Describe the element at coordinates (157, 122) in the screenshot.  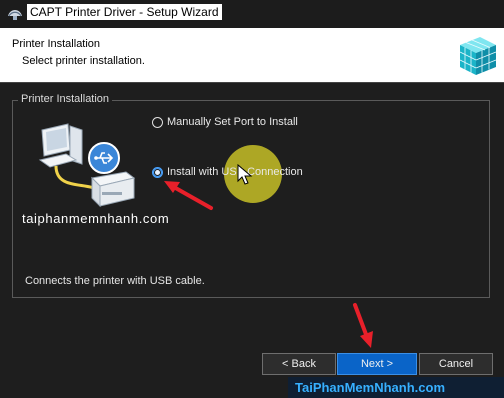
I see `manual-port-radio` at that location.